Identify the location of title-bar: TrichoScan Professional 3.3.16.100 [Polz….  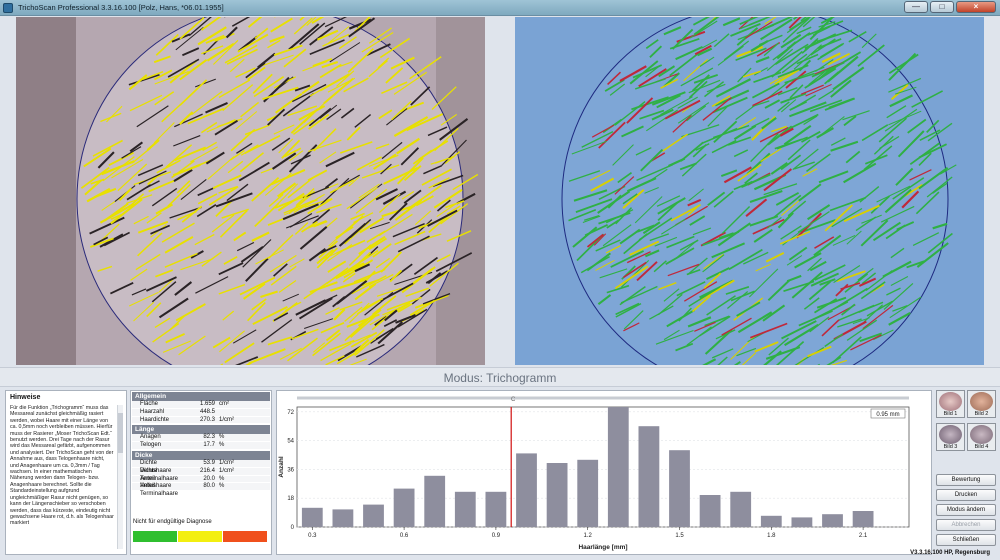
(500, 8).